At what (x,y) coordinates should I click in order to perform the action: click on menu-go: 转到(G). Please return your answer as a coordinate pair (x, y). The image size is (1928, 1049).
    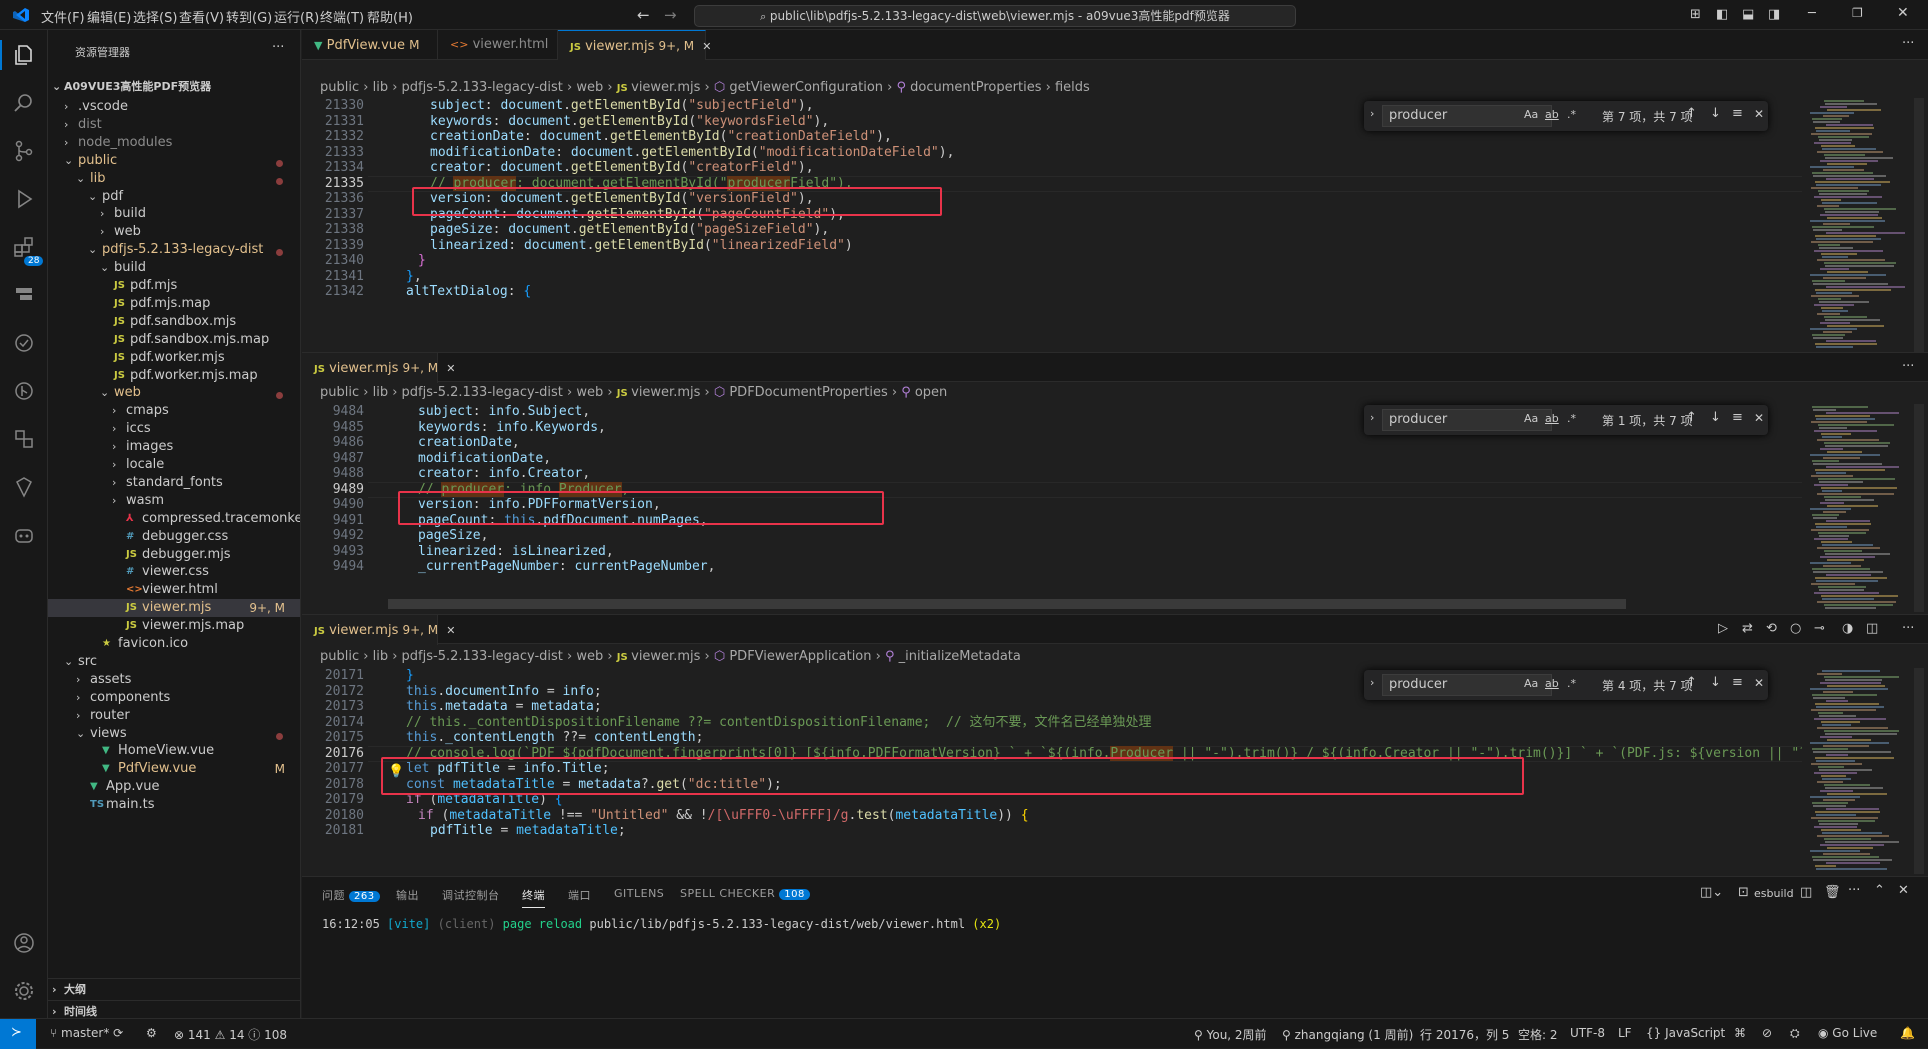
    Looking at the image, I should click on (249, 16).